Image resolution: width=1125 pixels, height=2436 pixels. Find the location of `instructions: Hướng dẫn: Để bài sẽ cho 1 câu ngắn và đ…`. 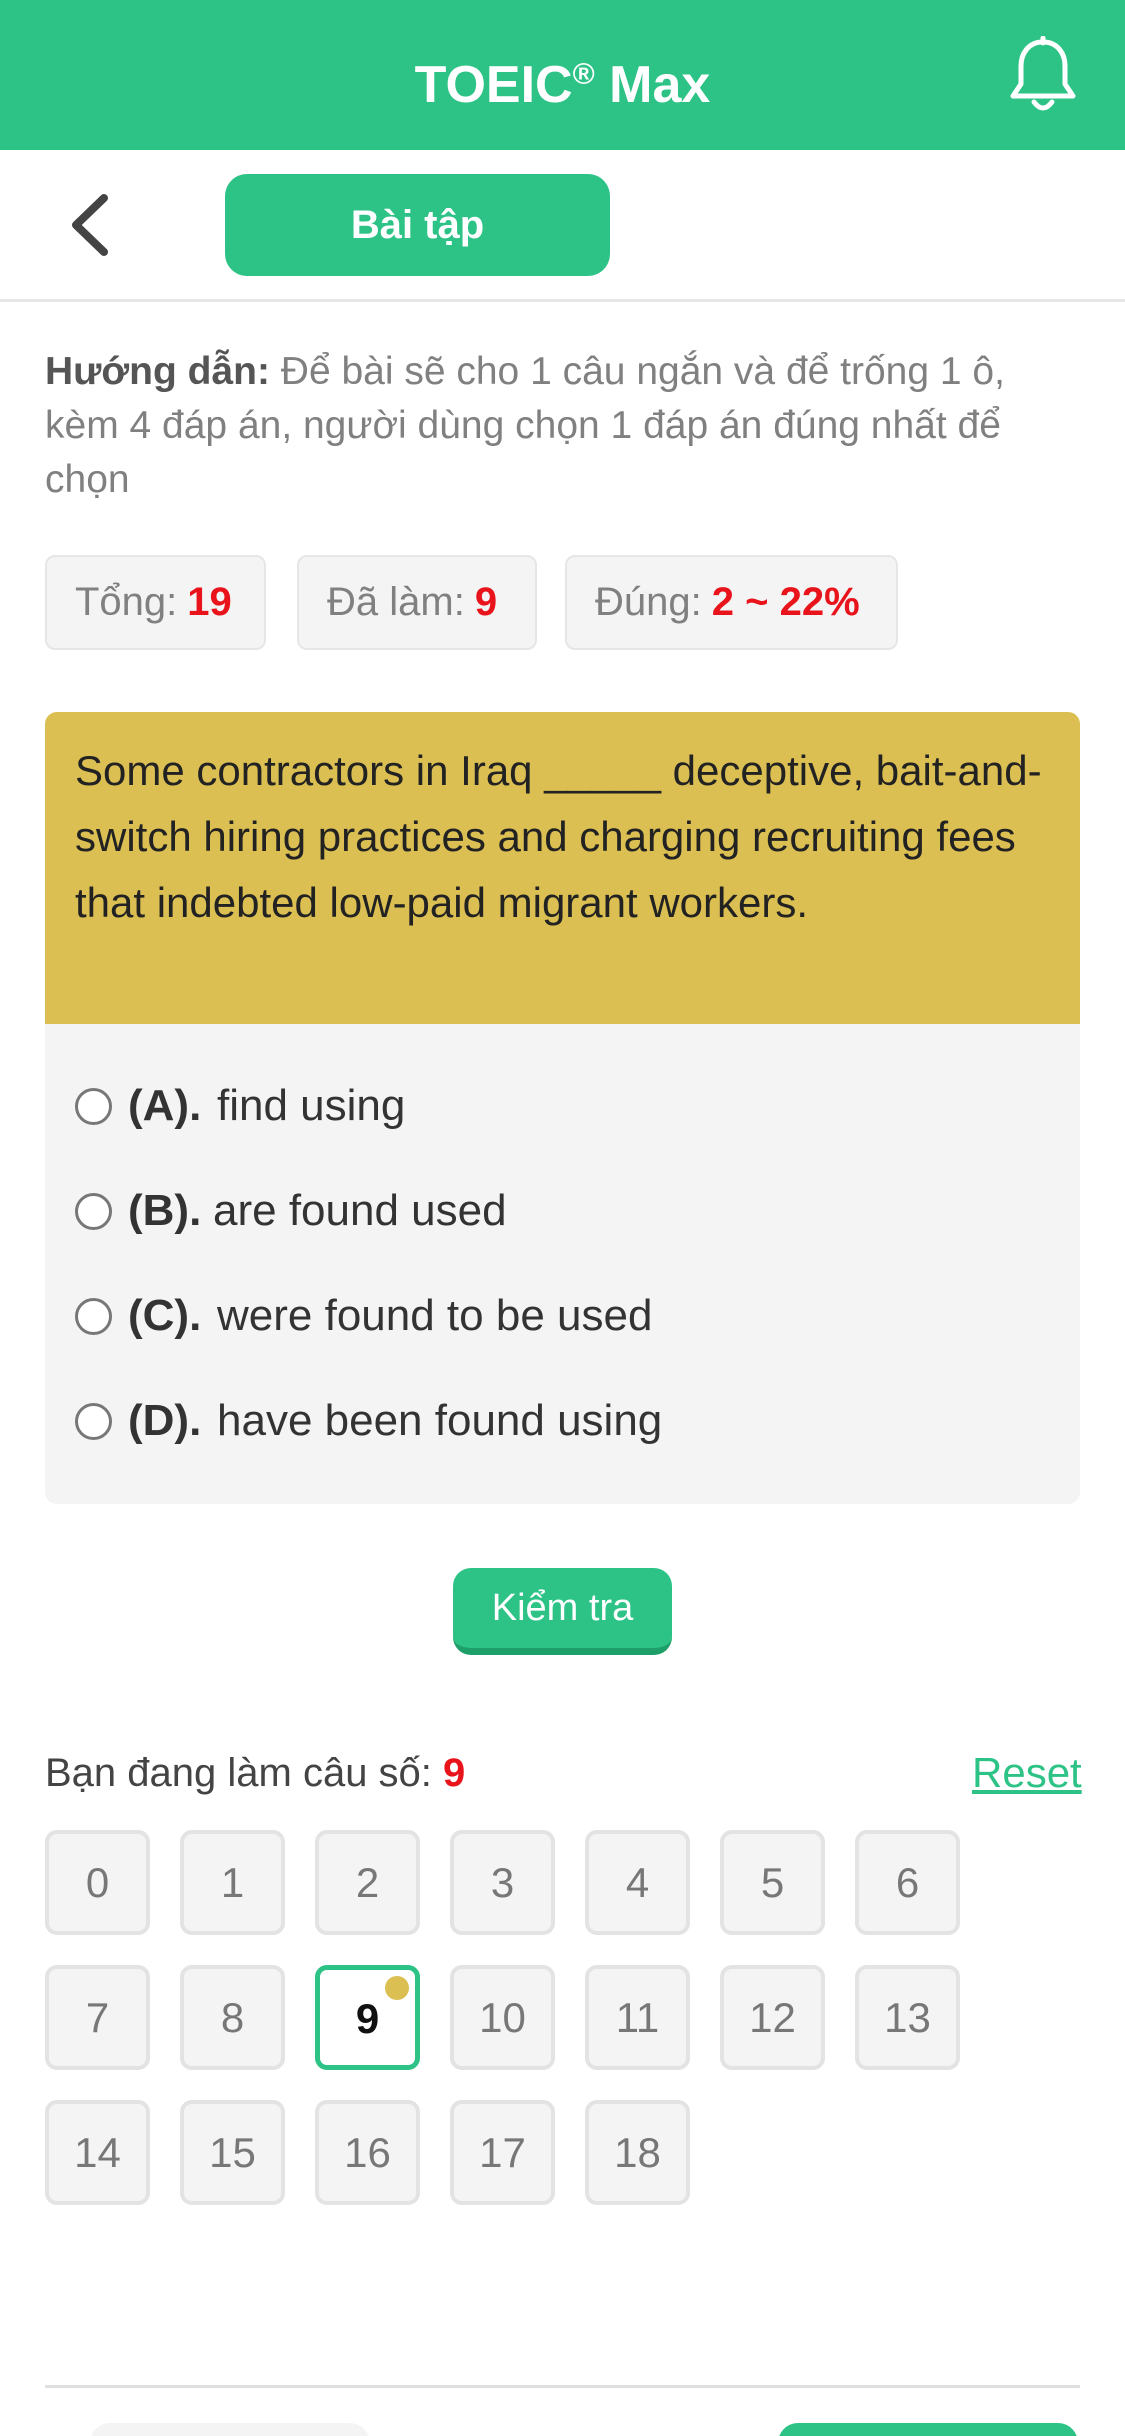

instructions: Hướng dẫn: Để bài sẽ cho 1 câu ngắn và đ… is located at coordinates (565, 426).